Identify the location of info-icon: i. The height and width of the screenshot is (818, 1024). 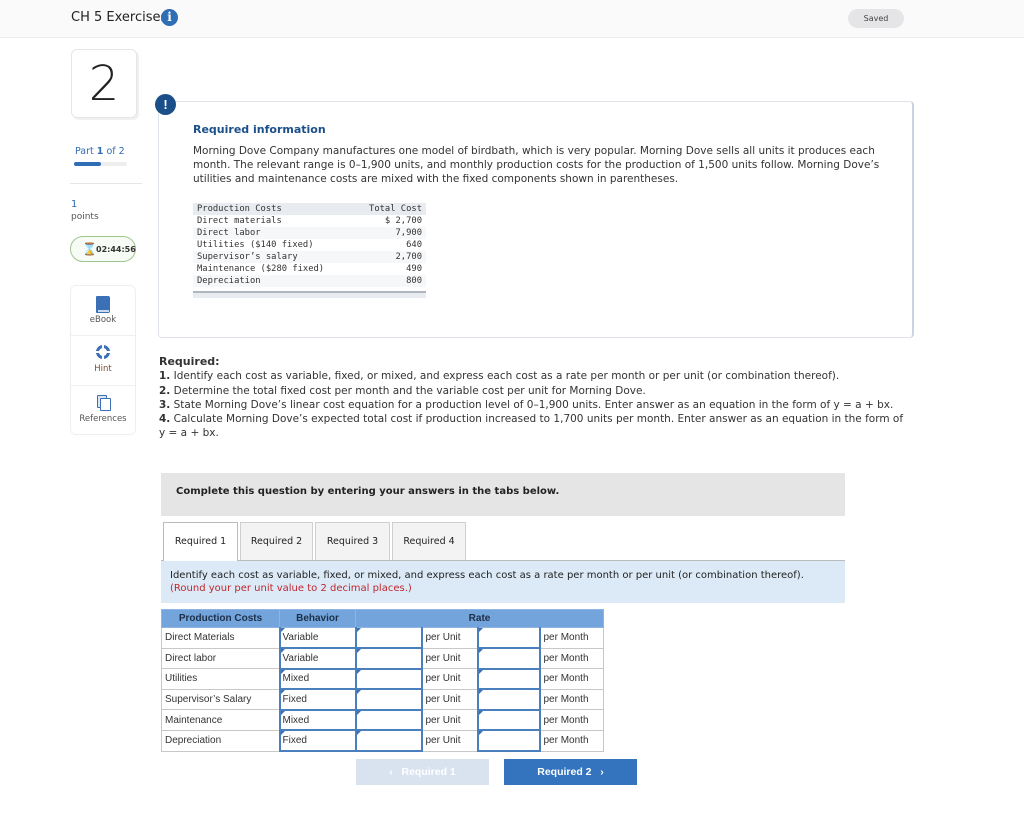
(169, 17).